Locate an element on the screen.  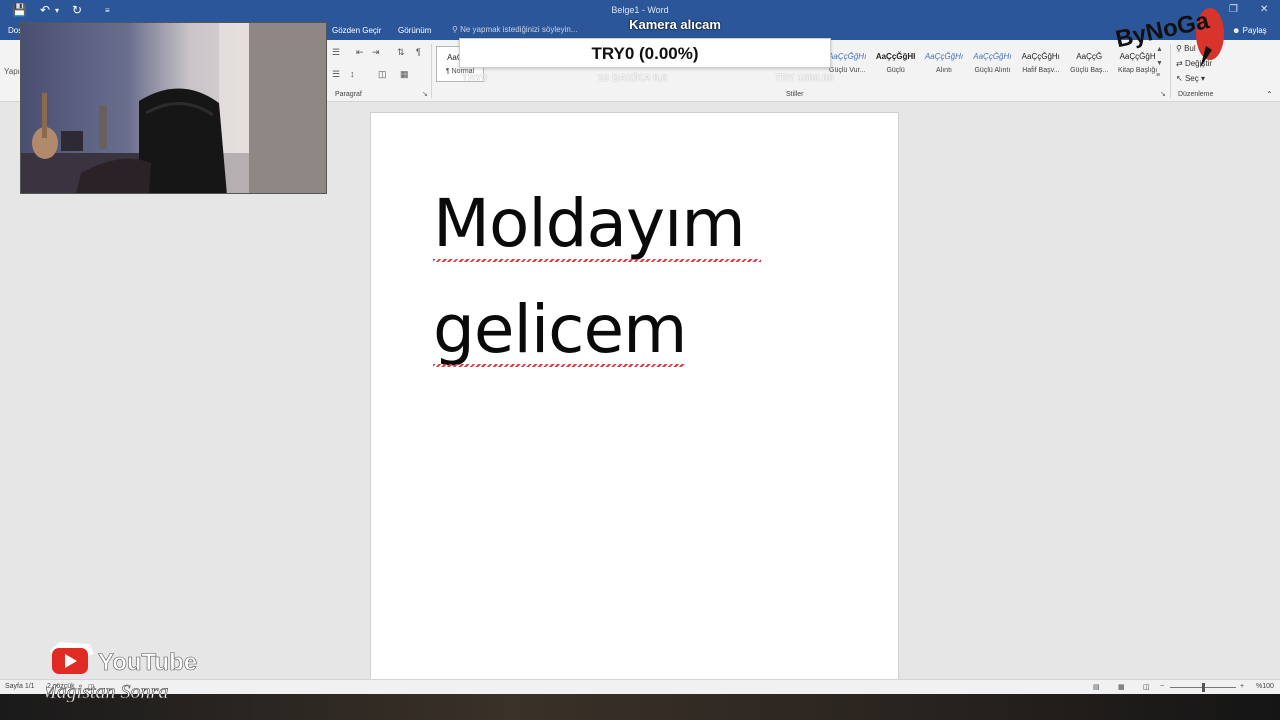
bynoga-logo-text: ByNoGa is located at coordinates (1162, 30).